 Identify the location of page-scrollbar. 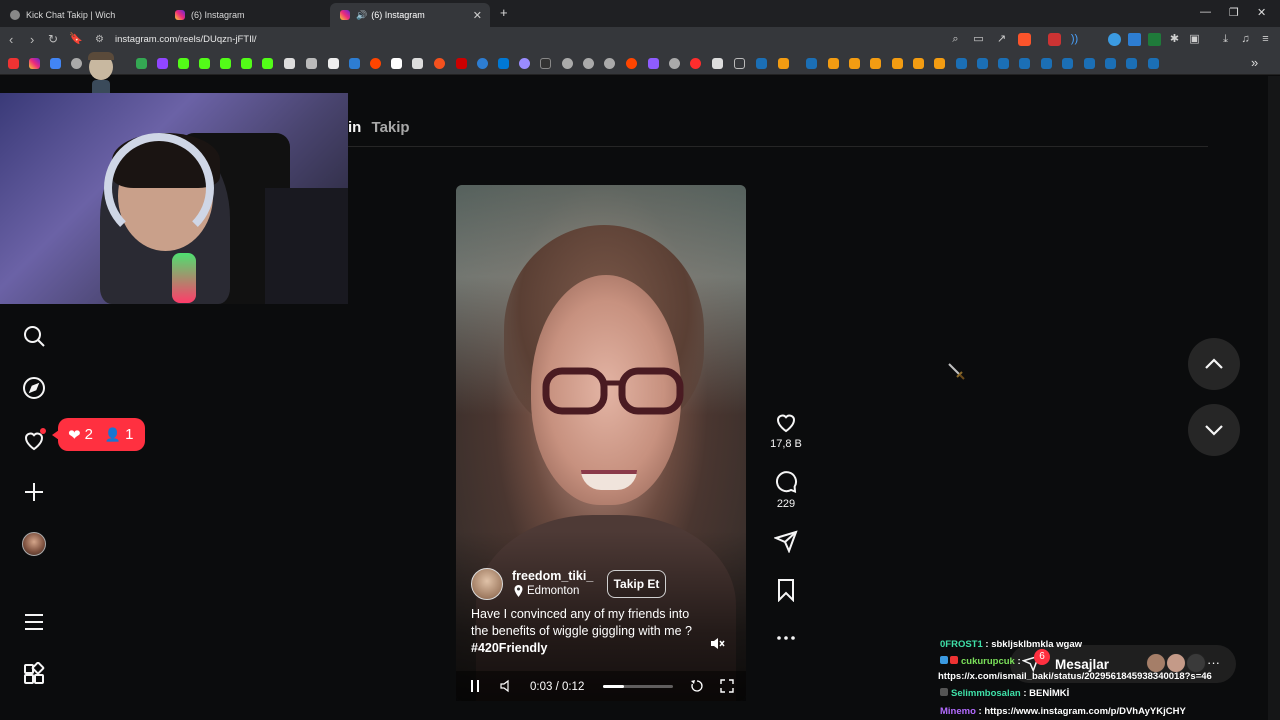
(1274, 398).